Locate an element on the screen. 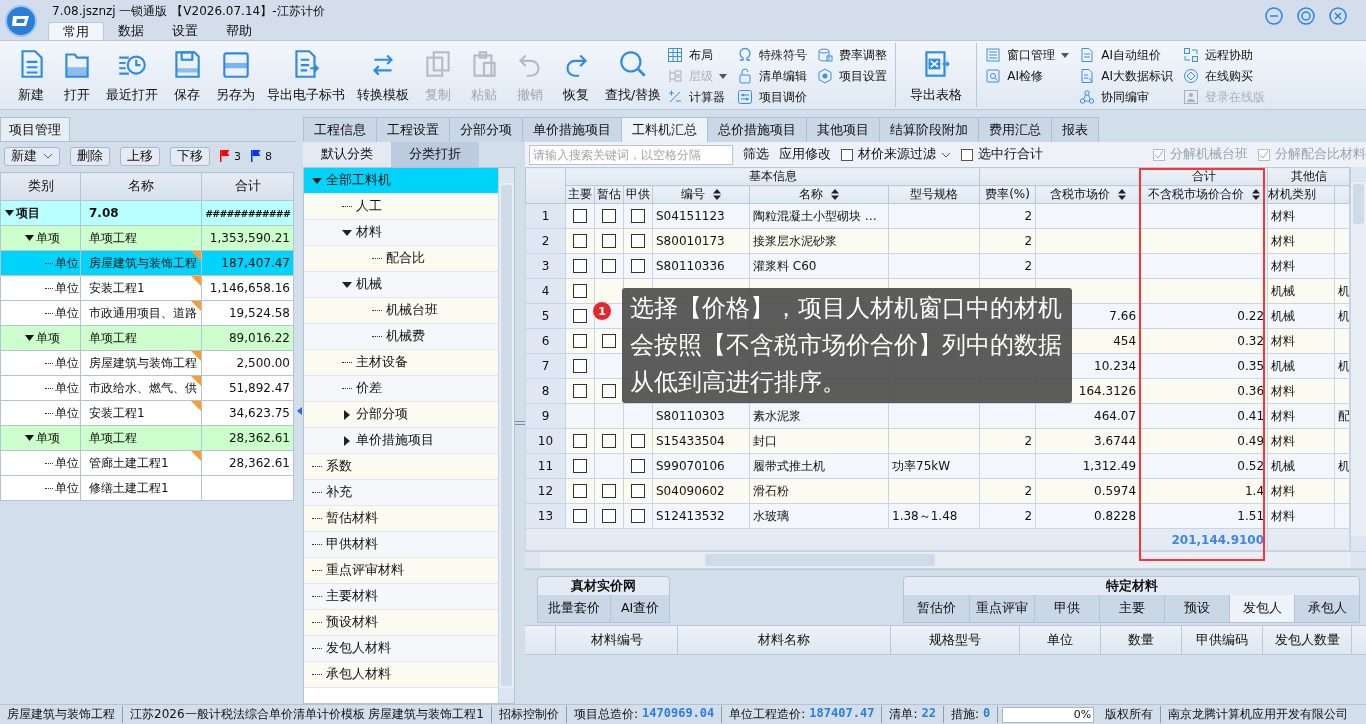 This screenshot has width=1366, height=724. toolbar-button: 项目调价 is located at coordinates (772, 97).